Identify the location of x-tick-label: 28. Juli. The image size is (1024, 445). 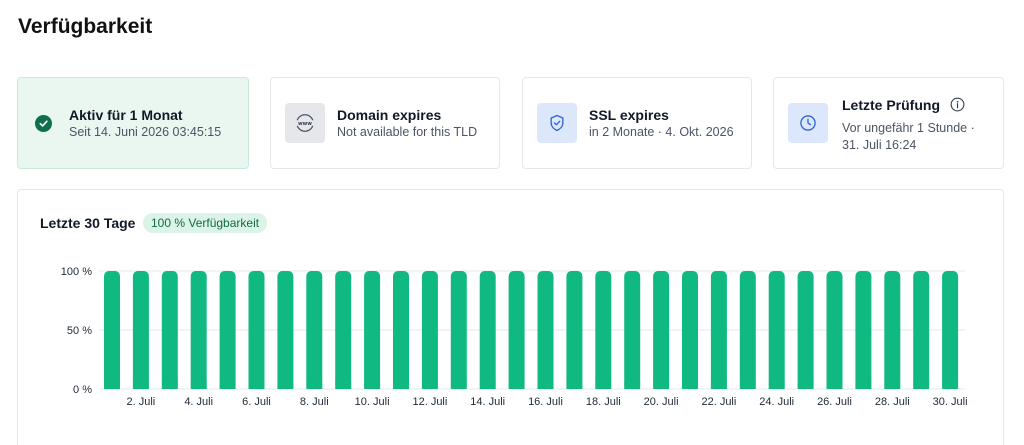
(892, 402).